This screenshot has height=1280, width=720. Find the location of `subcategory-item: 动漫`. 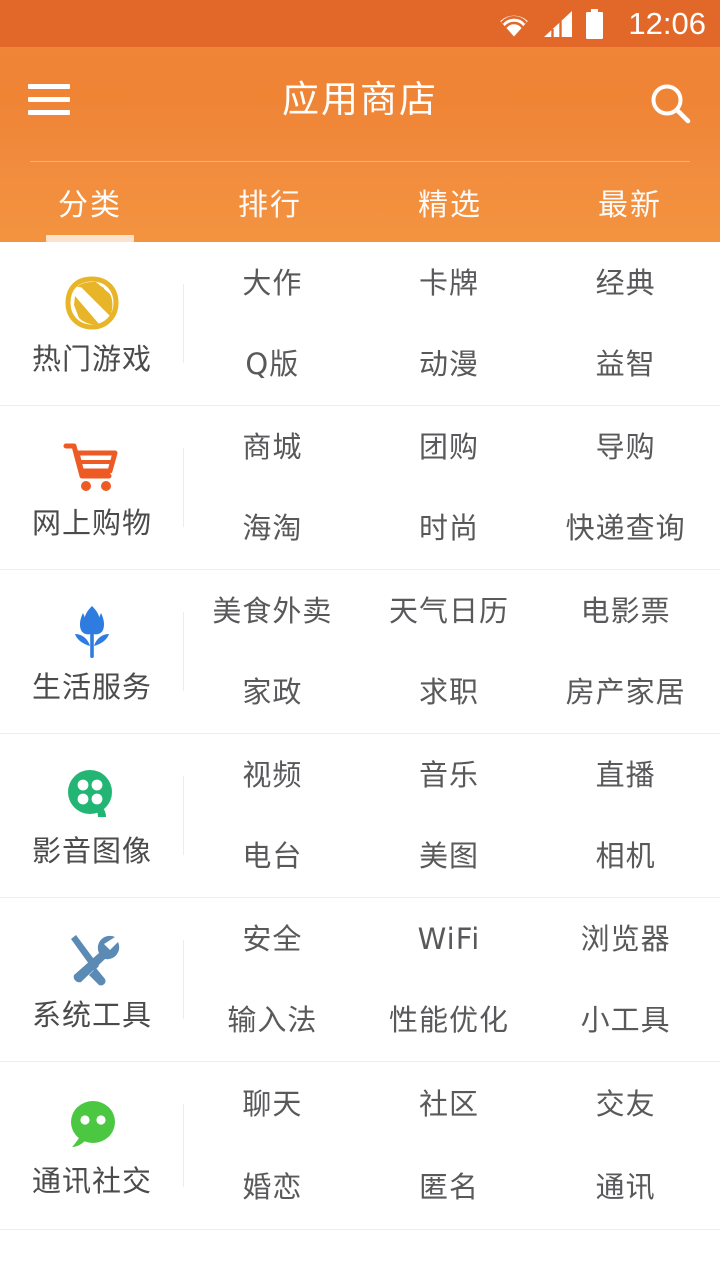

subcategory-item: 动漫 is located at coordinates (449, 364).